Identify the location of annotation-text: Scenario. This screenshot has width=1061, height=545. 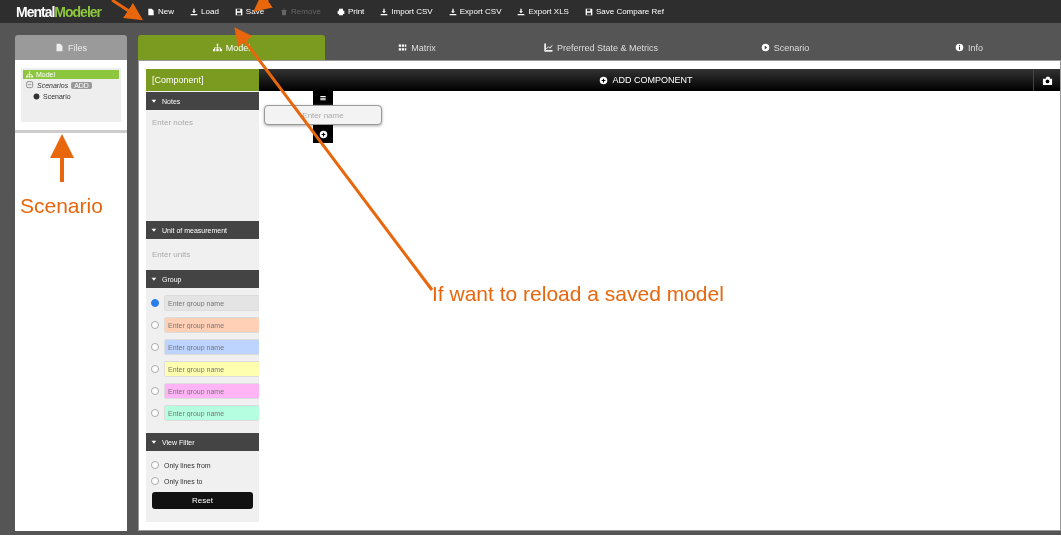
(61, 206).